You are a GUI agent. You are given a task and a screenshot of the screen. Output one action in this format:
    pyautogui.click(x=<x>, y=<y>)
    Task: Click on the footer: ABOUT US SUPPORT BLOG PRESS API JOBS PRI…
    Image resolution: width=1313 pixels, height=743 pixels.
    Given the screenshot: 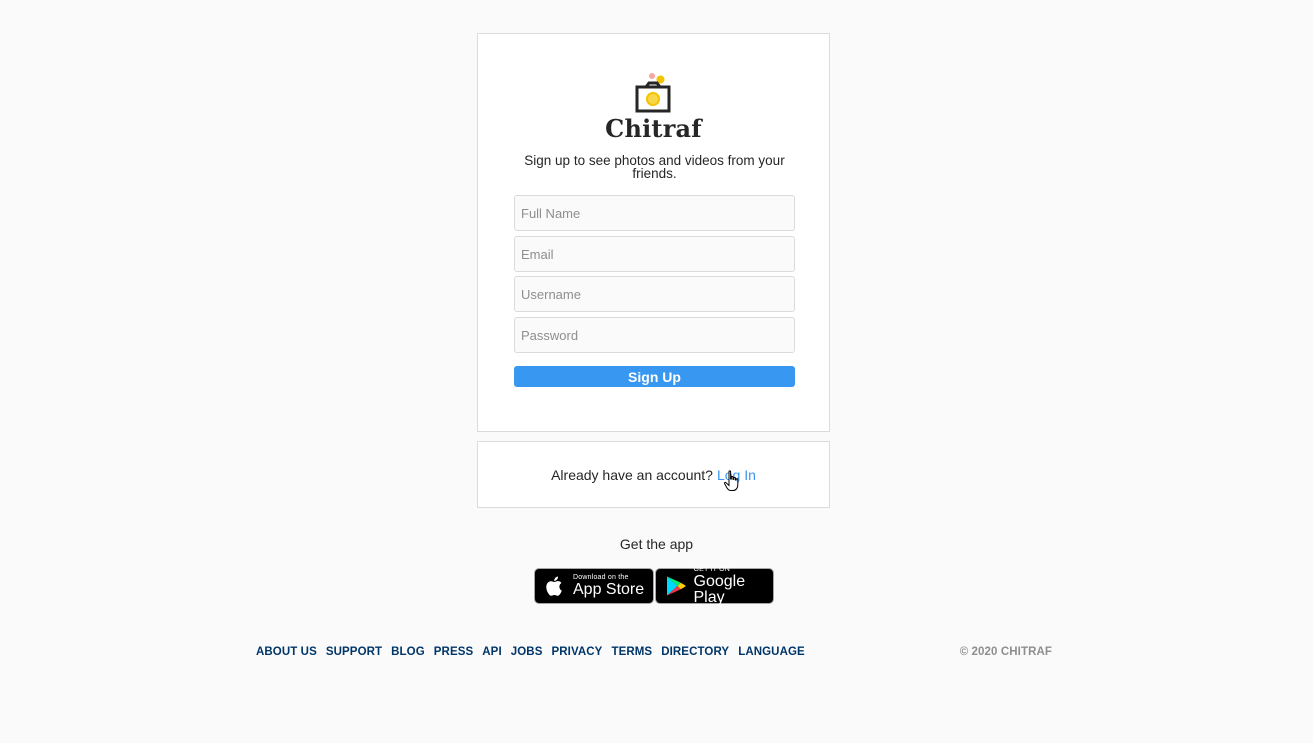 What is the action you would take?
    pyautogui.click(x=654, y=652)
    